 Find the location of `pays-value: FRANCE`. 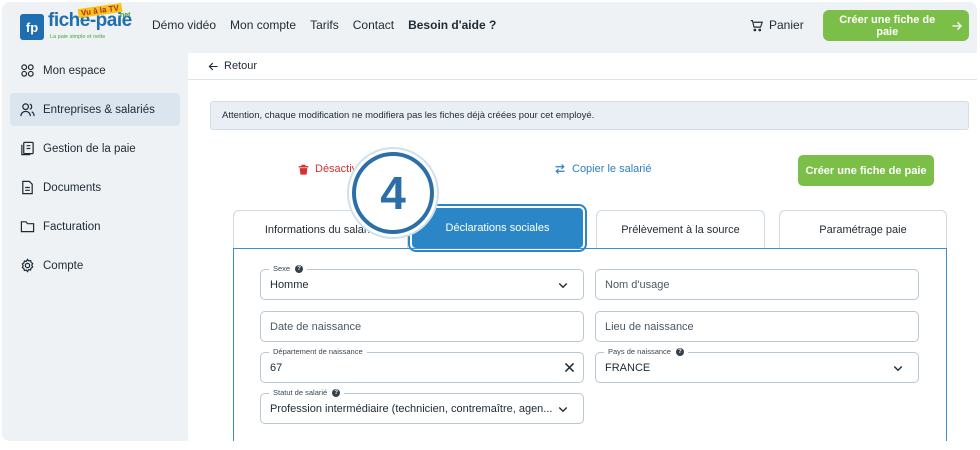

pays-value: FRANCE is located at coordinates (628, 367).